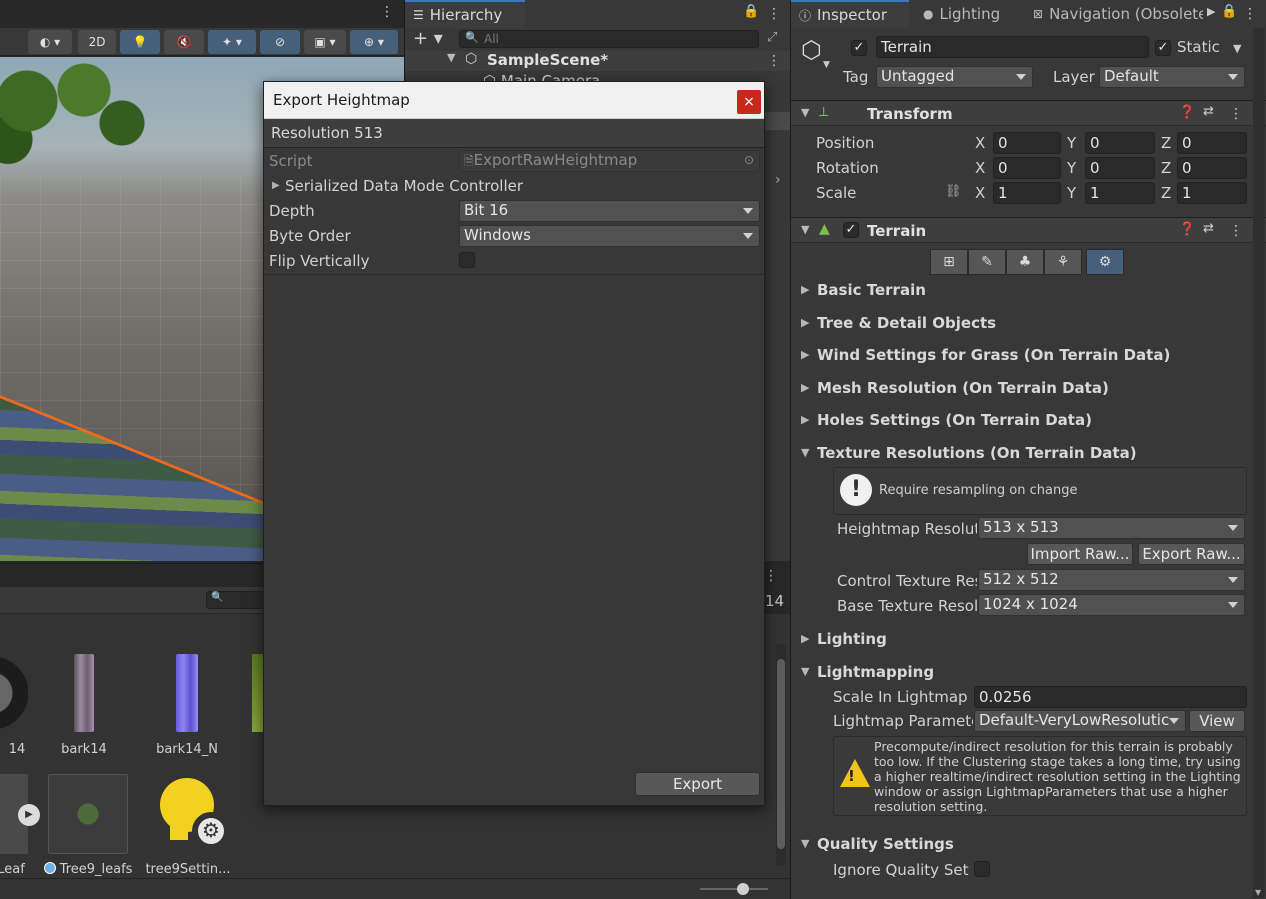 This screenshot has width=1266, height=899. Describe the element at coordinates (18, 705) in the screenshot. I see `asset-item: 14` at that location.